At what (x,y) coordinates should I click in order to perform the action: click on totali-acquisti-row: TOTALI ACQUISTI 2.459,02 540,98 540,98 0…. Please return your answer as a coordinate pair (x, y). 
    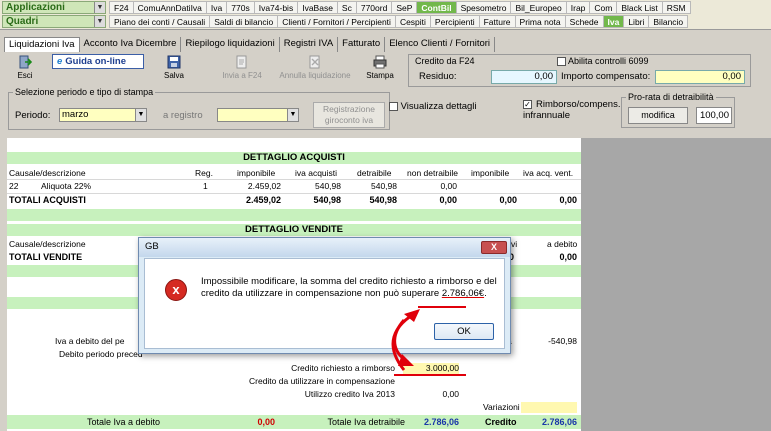
    Looking at the image, I should click on (294, 200).